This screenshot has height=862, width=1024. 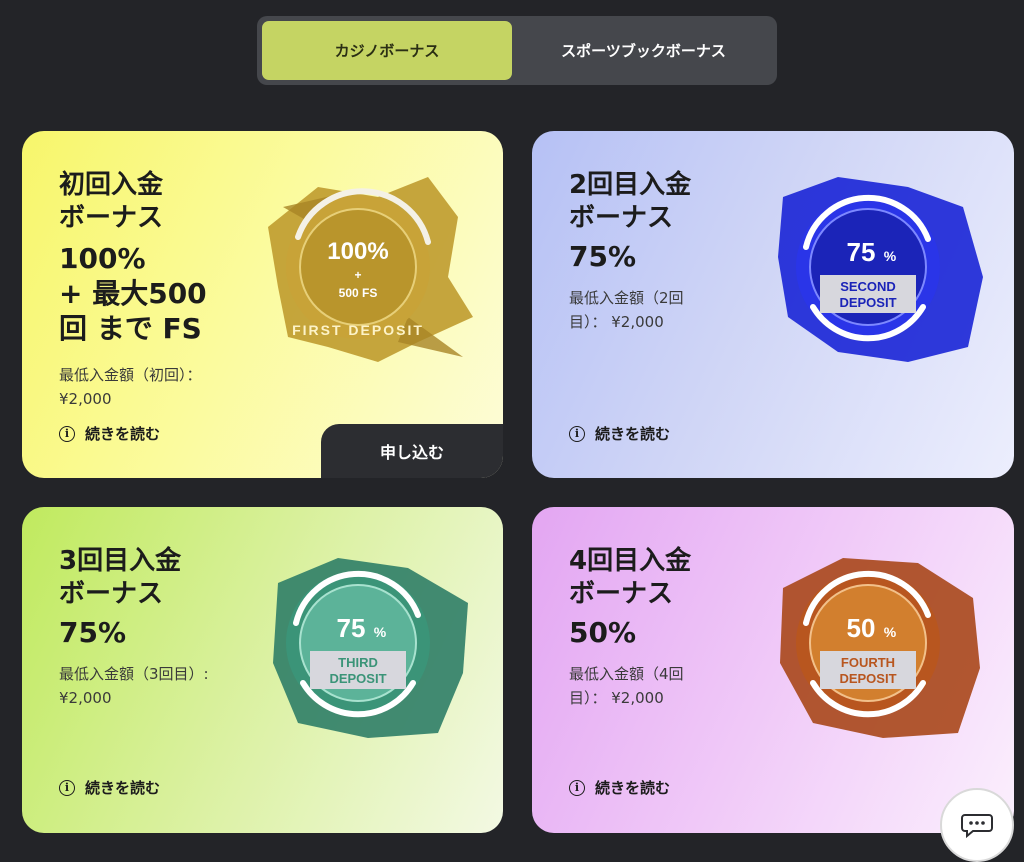 What do you see at coordinates (868, 662) in the screenshot?
I see `badge-caption-1: FOURTH` at bounding box center [868, 662].